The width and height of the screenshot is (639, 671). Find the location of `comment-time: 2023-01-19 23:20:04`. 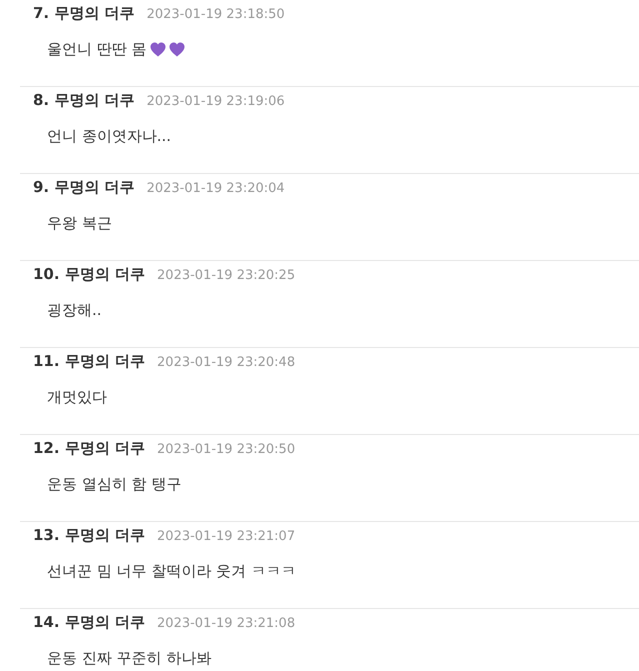

comment-time: 2023-01-19 23:20:04 is located at coordinates (215, 189).